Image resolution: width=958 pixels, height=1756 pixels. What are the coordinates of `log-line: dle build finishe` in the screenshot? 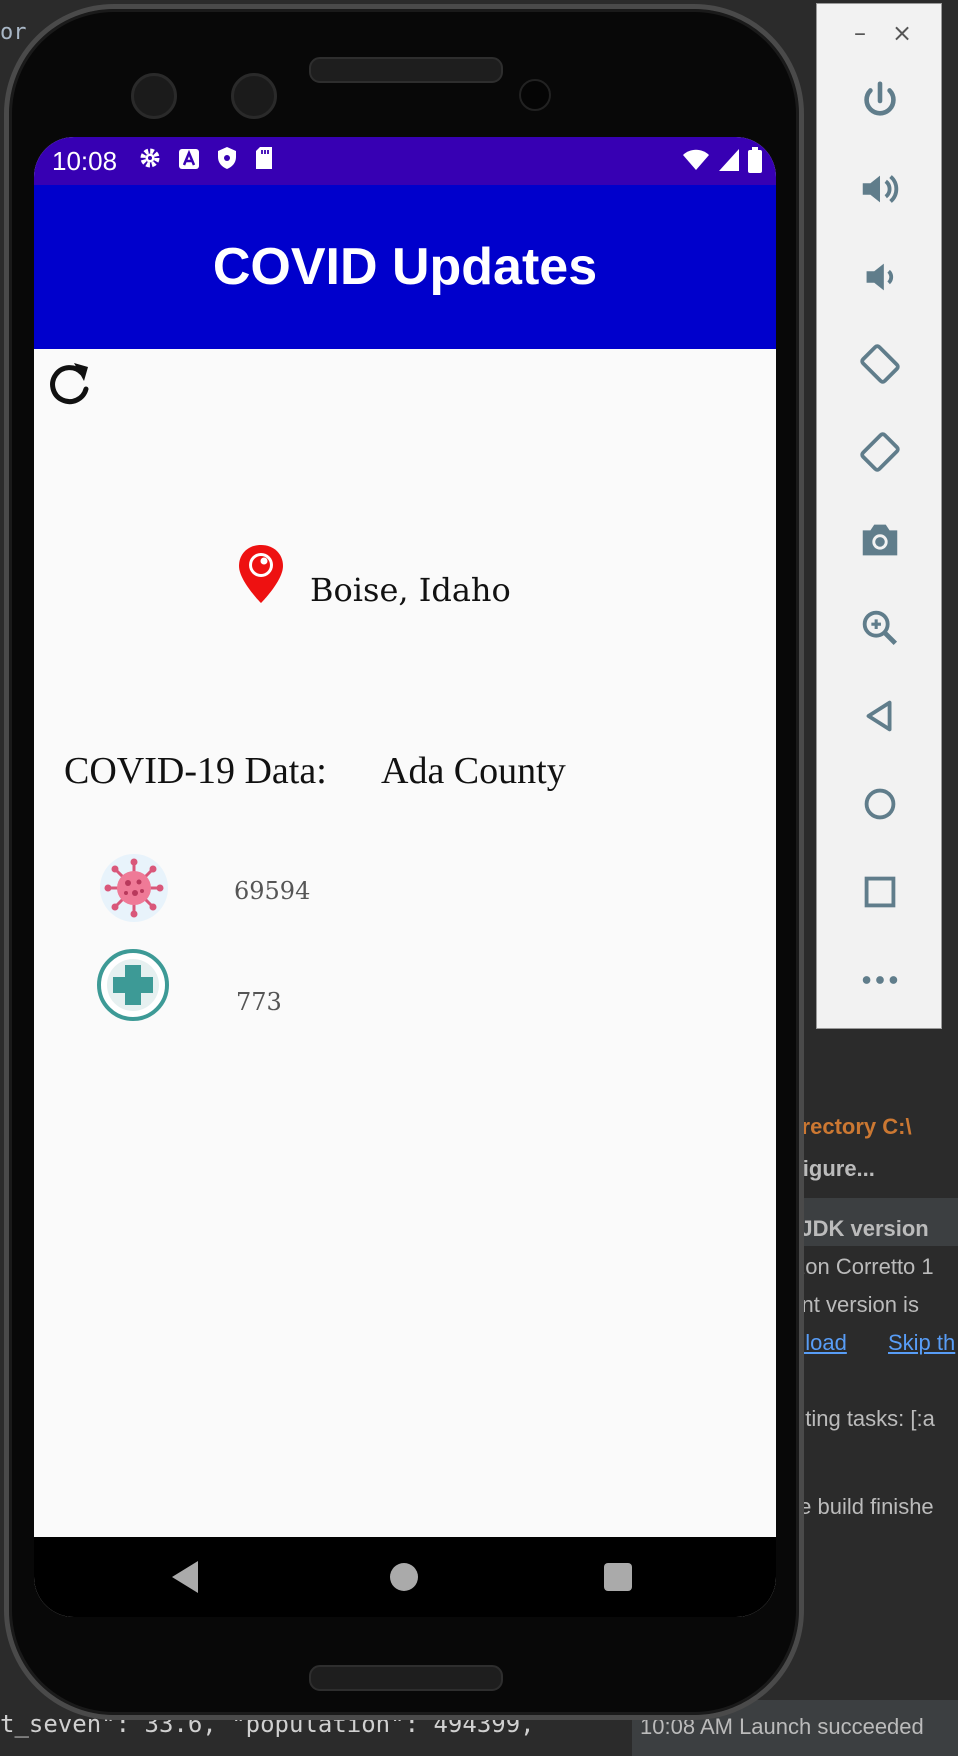 It's located at (858, 1506).